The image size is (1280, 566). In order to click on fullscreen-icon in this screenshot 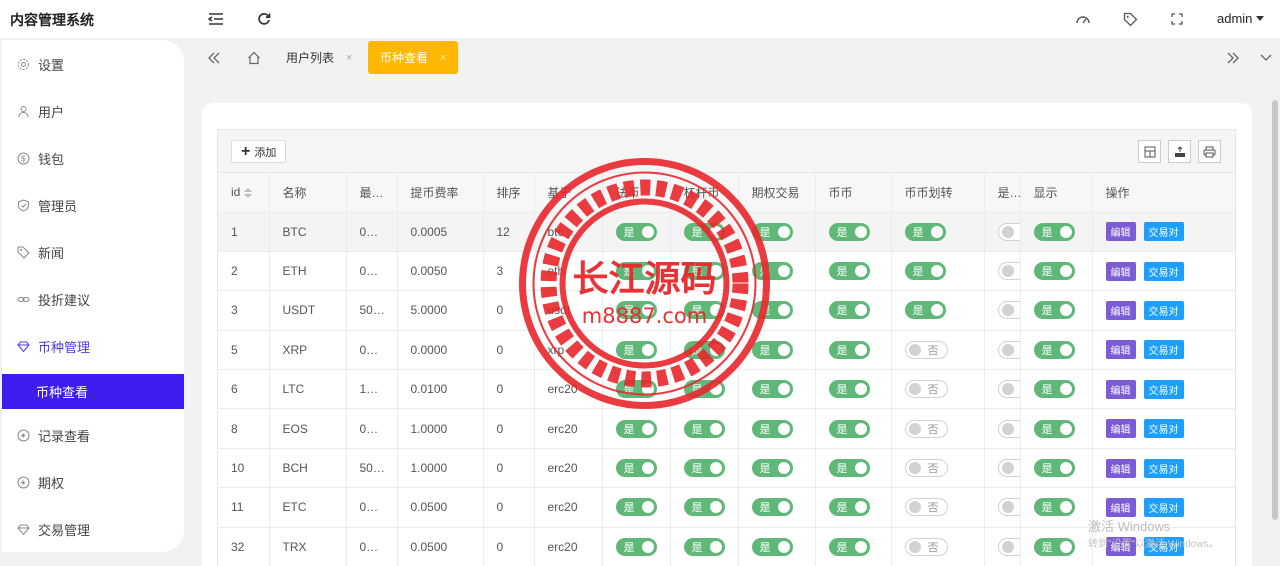, I will do `click(1177, 19)`.